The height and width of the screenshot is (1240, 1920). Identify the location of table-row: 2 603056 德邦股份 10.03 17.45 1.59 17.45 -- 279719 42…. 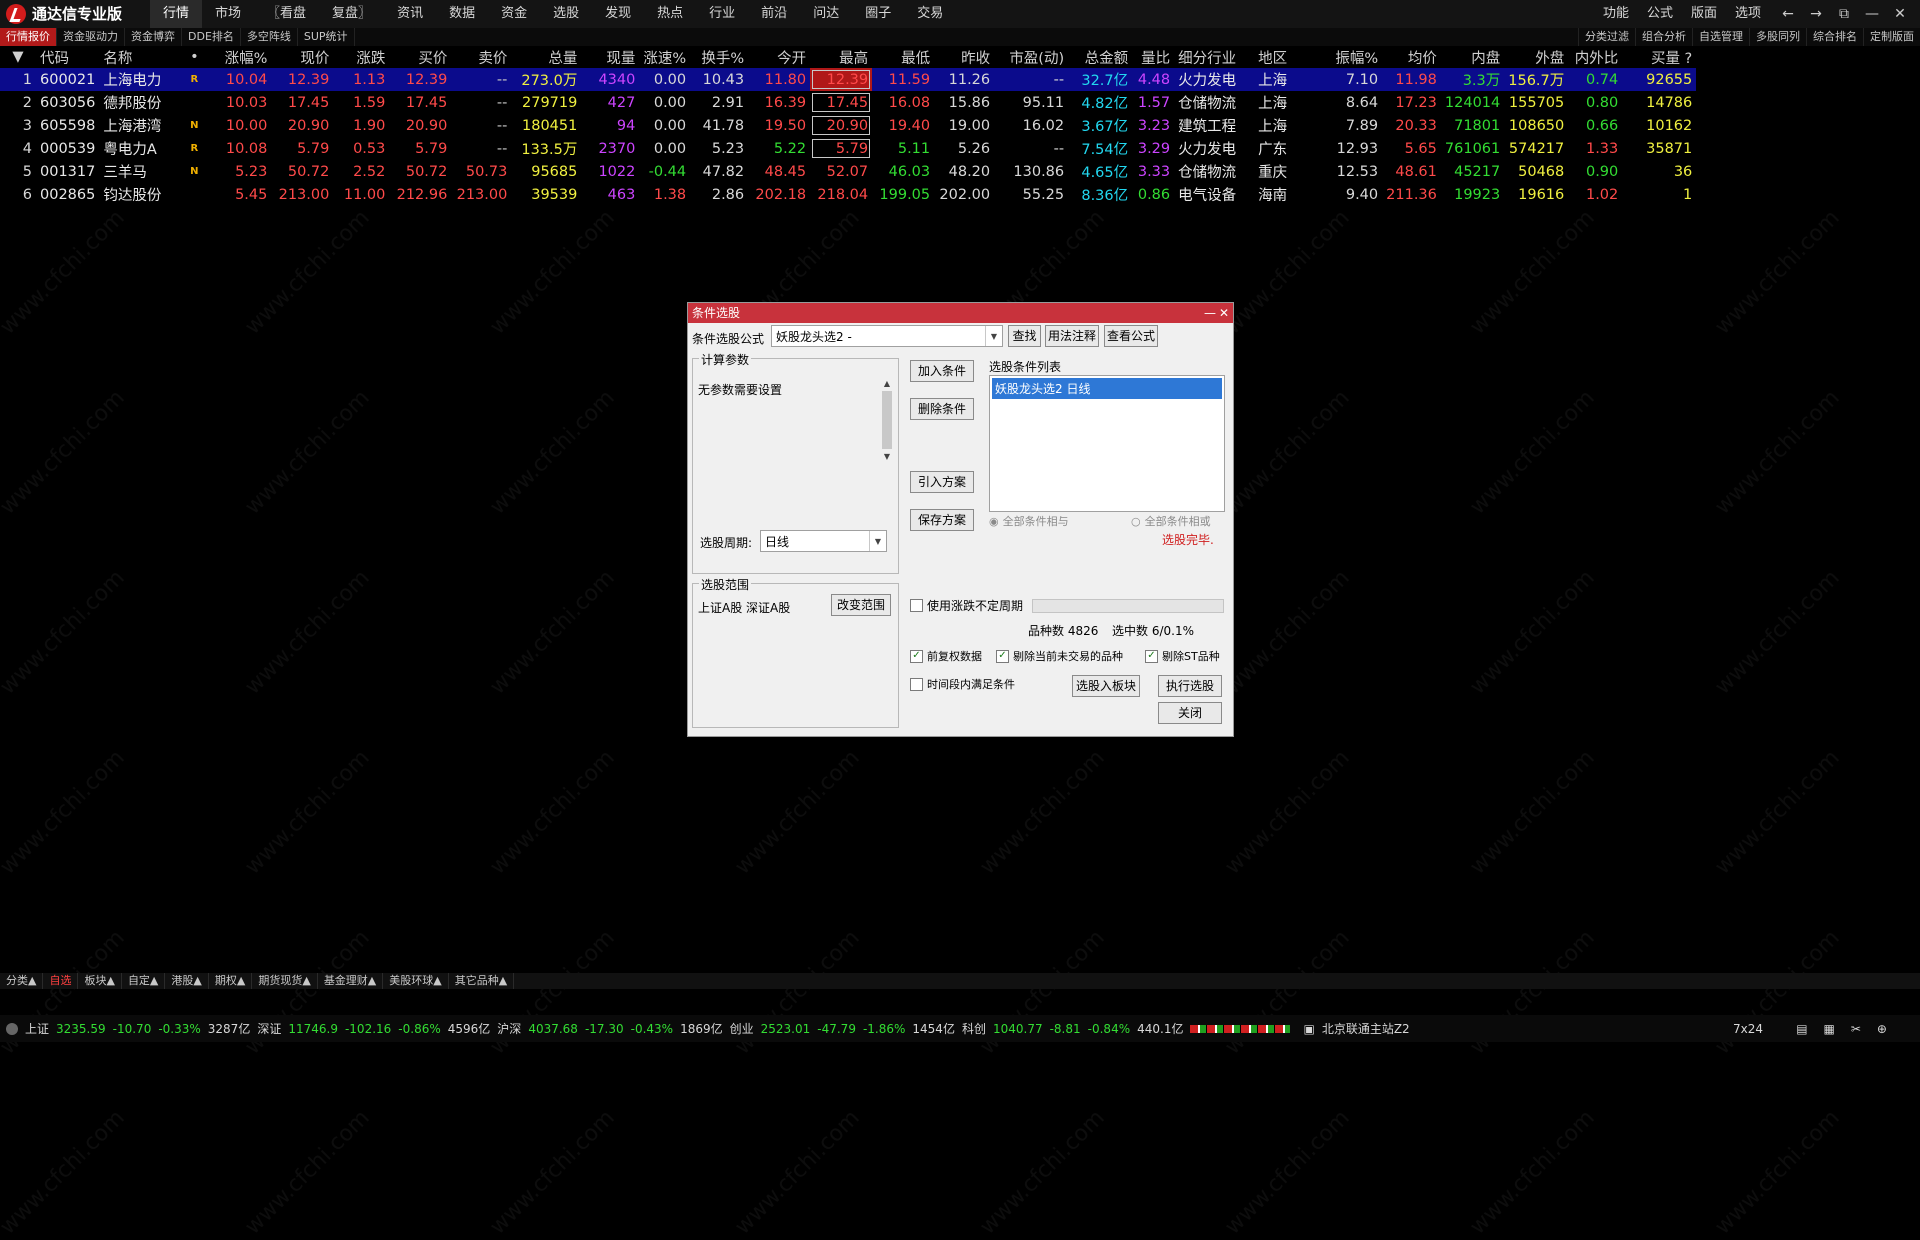
(848, 102).